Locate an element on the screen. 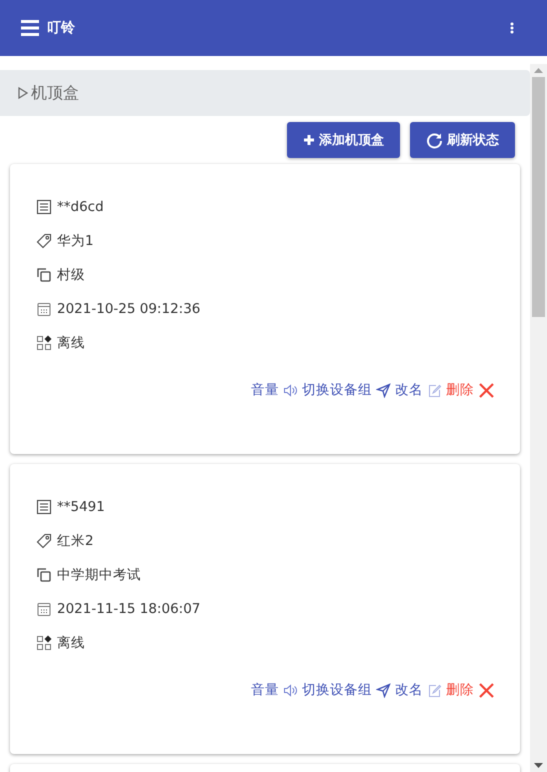 The width and height of the screenshot is (547, 772). device-serial: **5491 is located at coordinates (81, 507).